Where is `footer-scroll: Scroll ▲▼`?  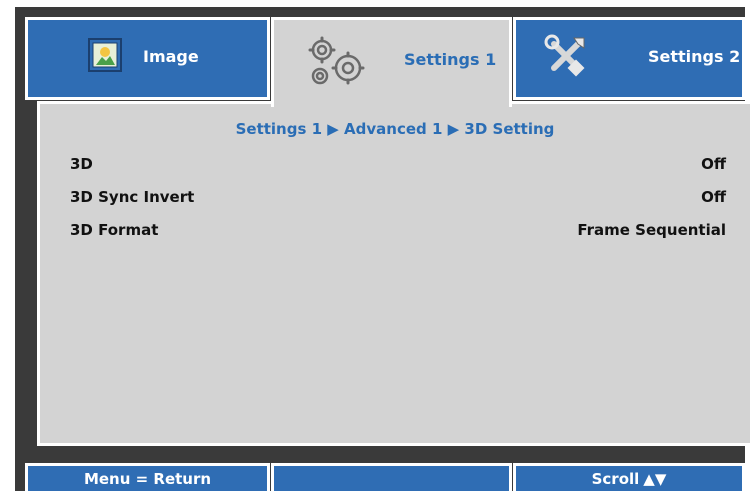
footer-scroll: Scroll ▲▼ is located at coordinates (629, 478).